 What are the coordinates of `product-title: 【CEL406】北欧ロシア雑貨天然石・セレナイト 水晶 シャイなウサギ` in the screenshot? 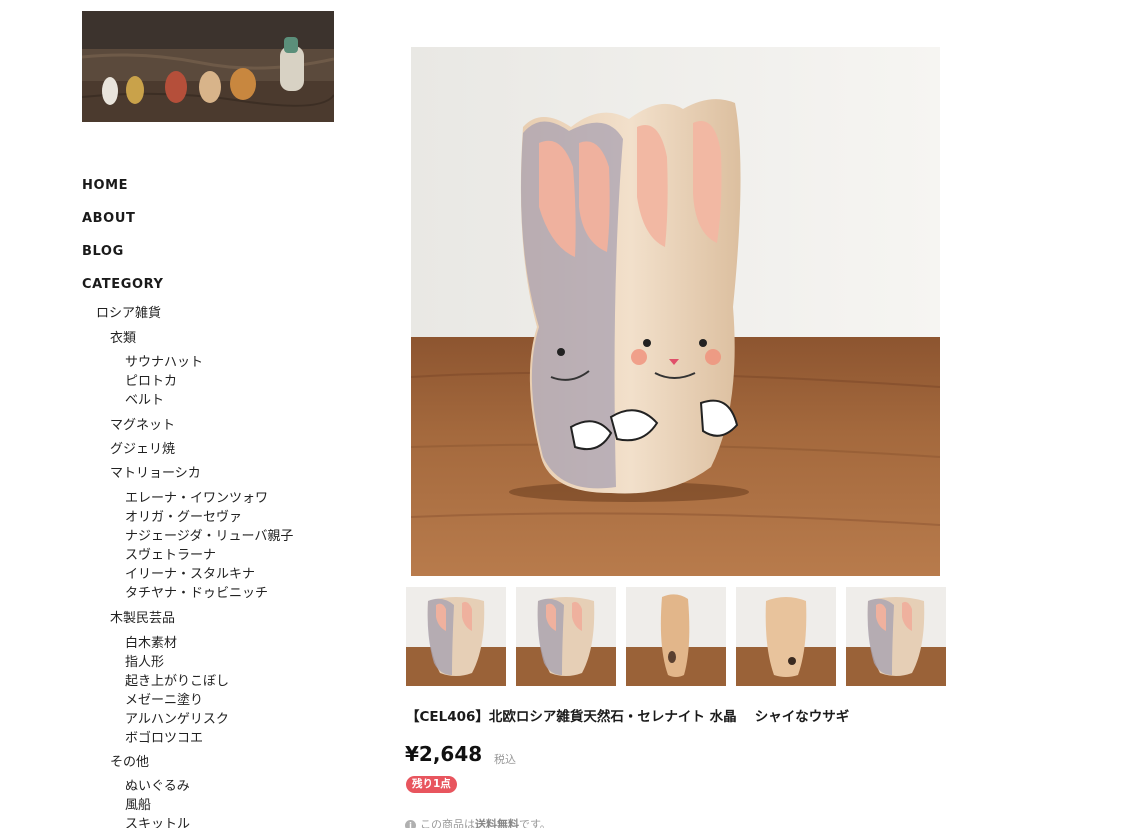 It's located at (628, 717).